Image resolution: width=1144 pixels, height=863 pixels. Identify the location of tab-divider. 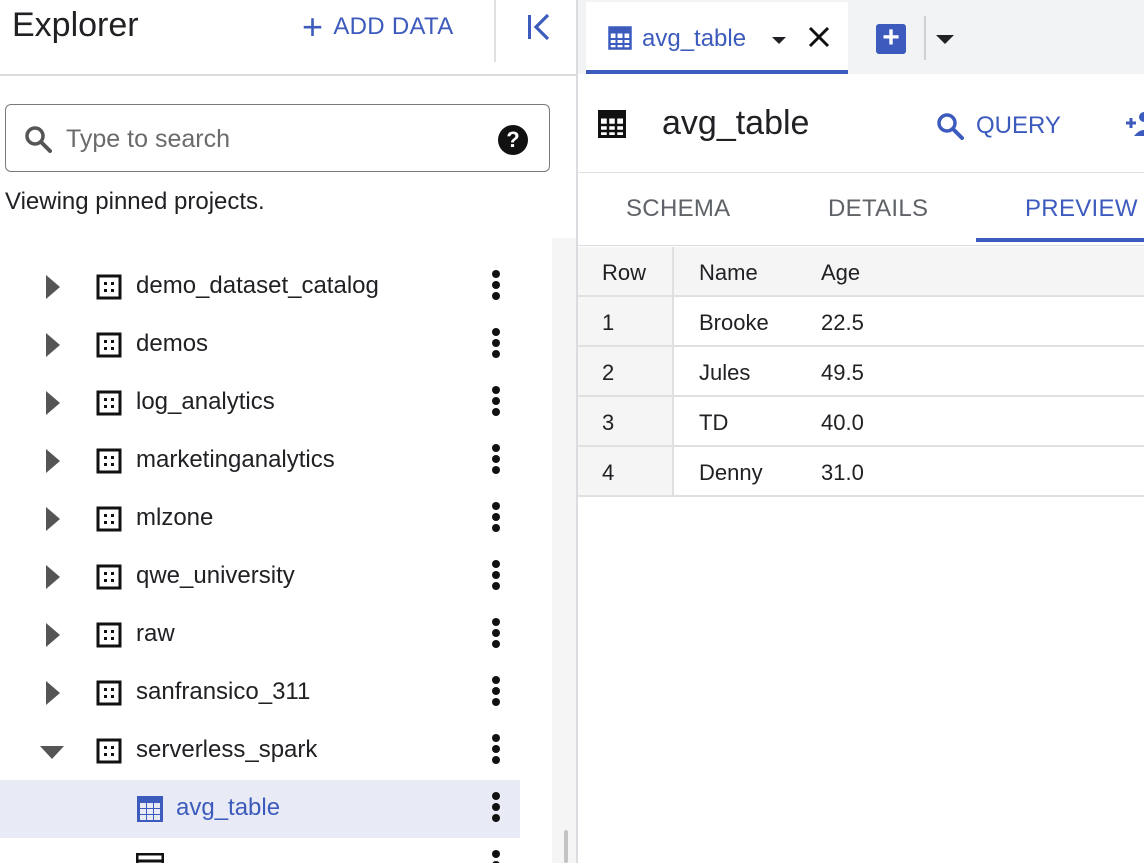
(925, 38).